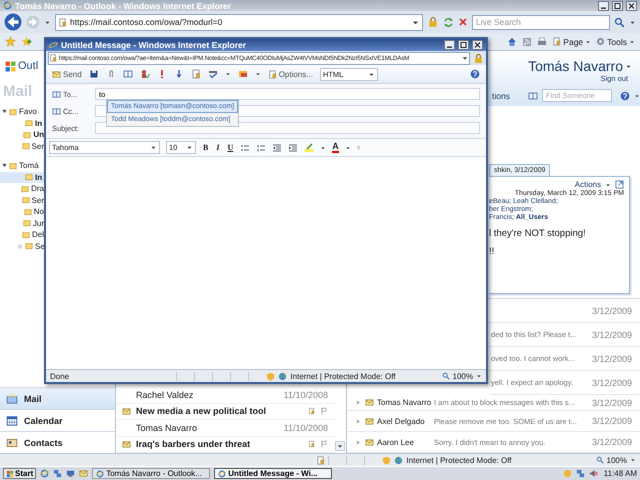  I want to click on italic-button: I, so click(217, 147).